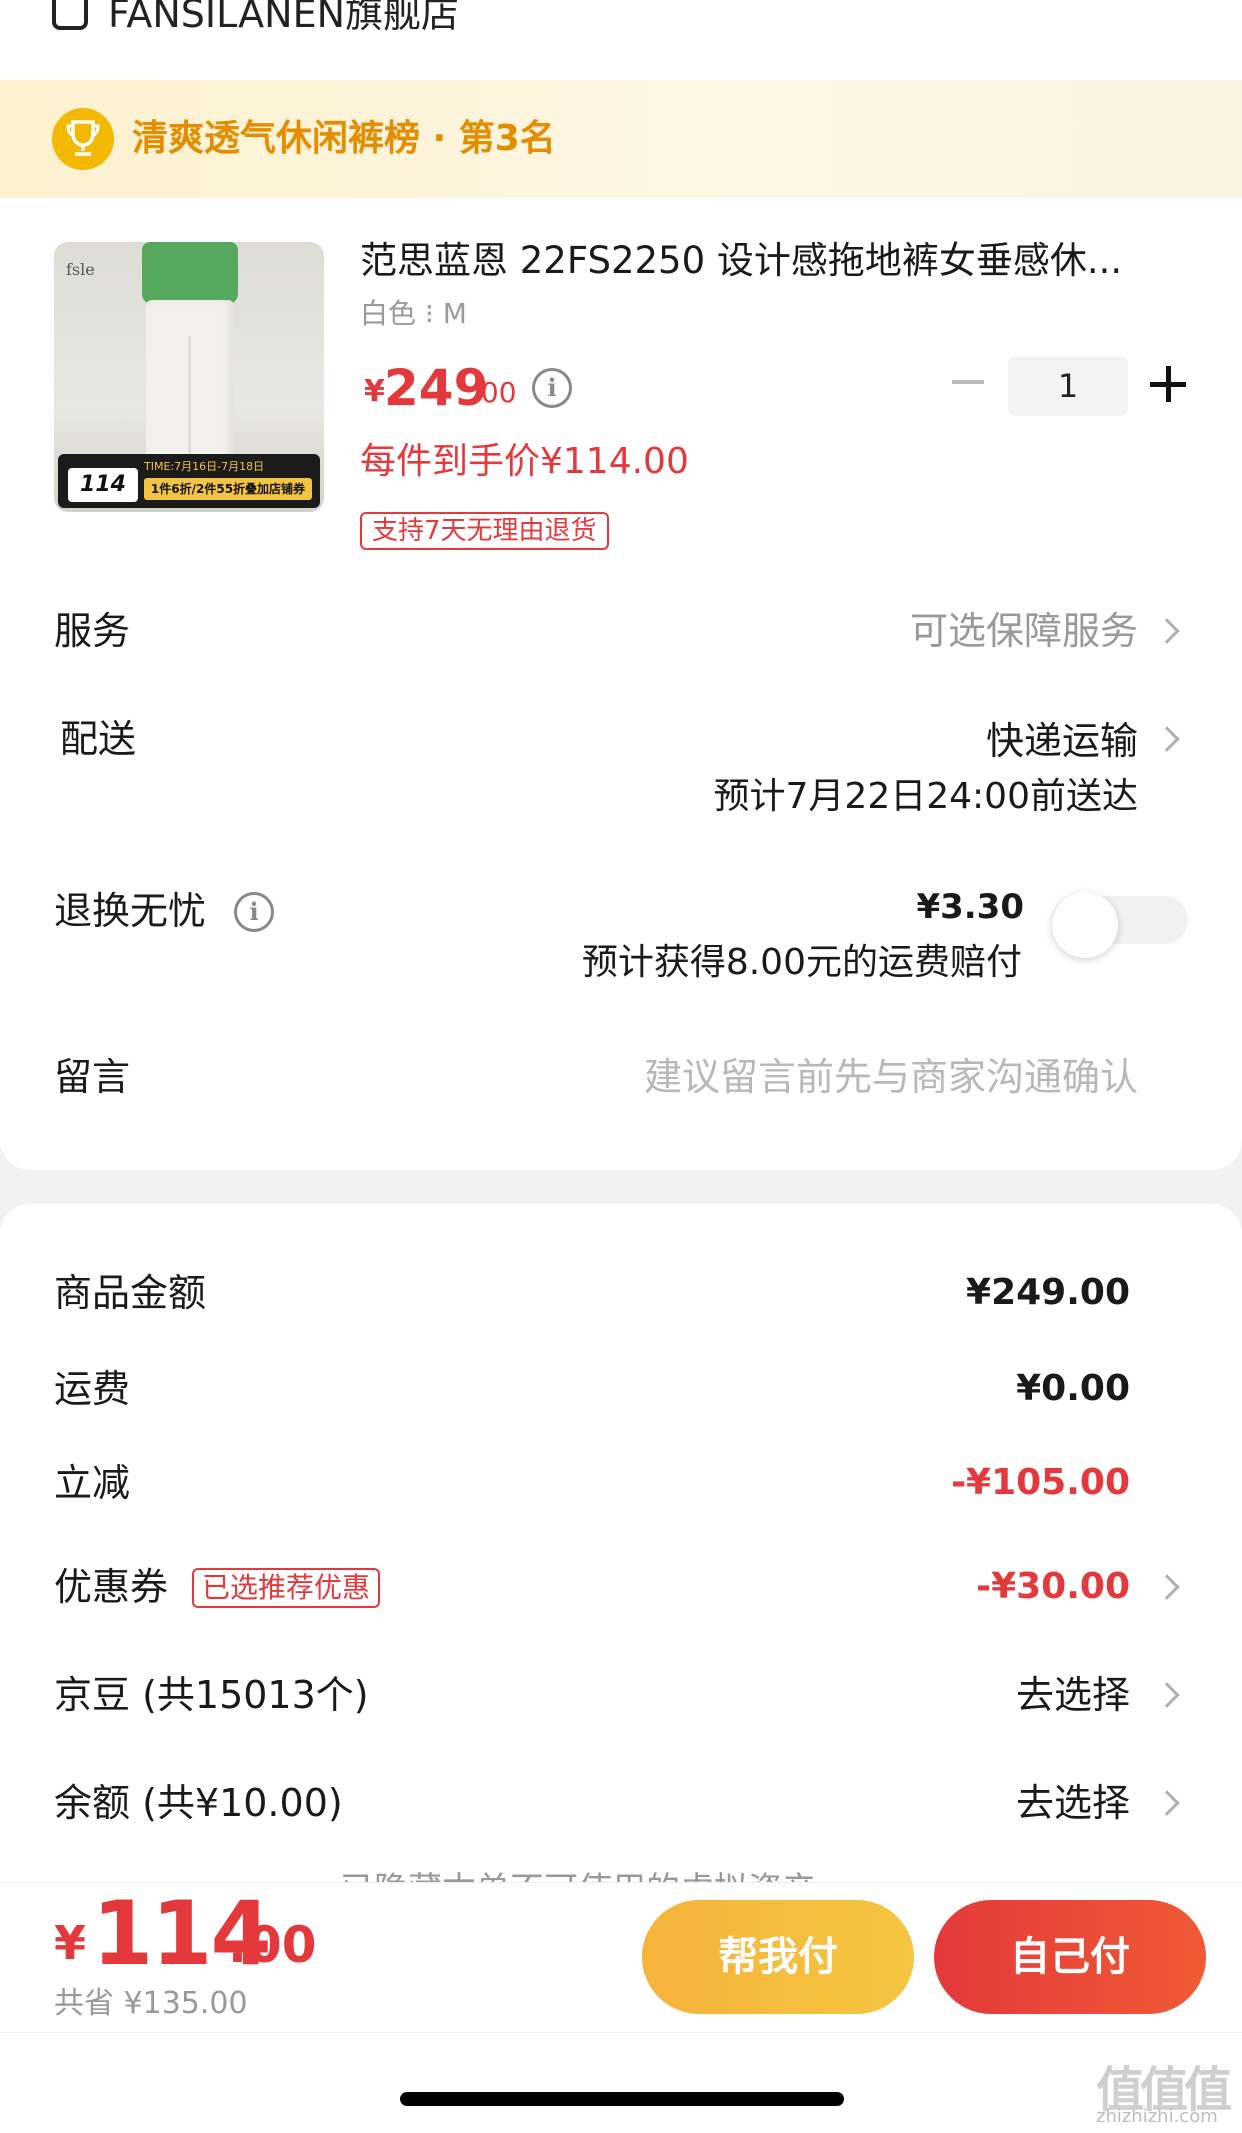 The width and height of the screenshot is (1242, 2133). What do you see at coordinates (1048, 1292) in the screenshot?
I see `goods-amount-value: ¥249.00` at bounding box center [1048, 1292].